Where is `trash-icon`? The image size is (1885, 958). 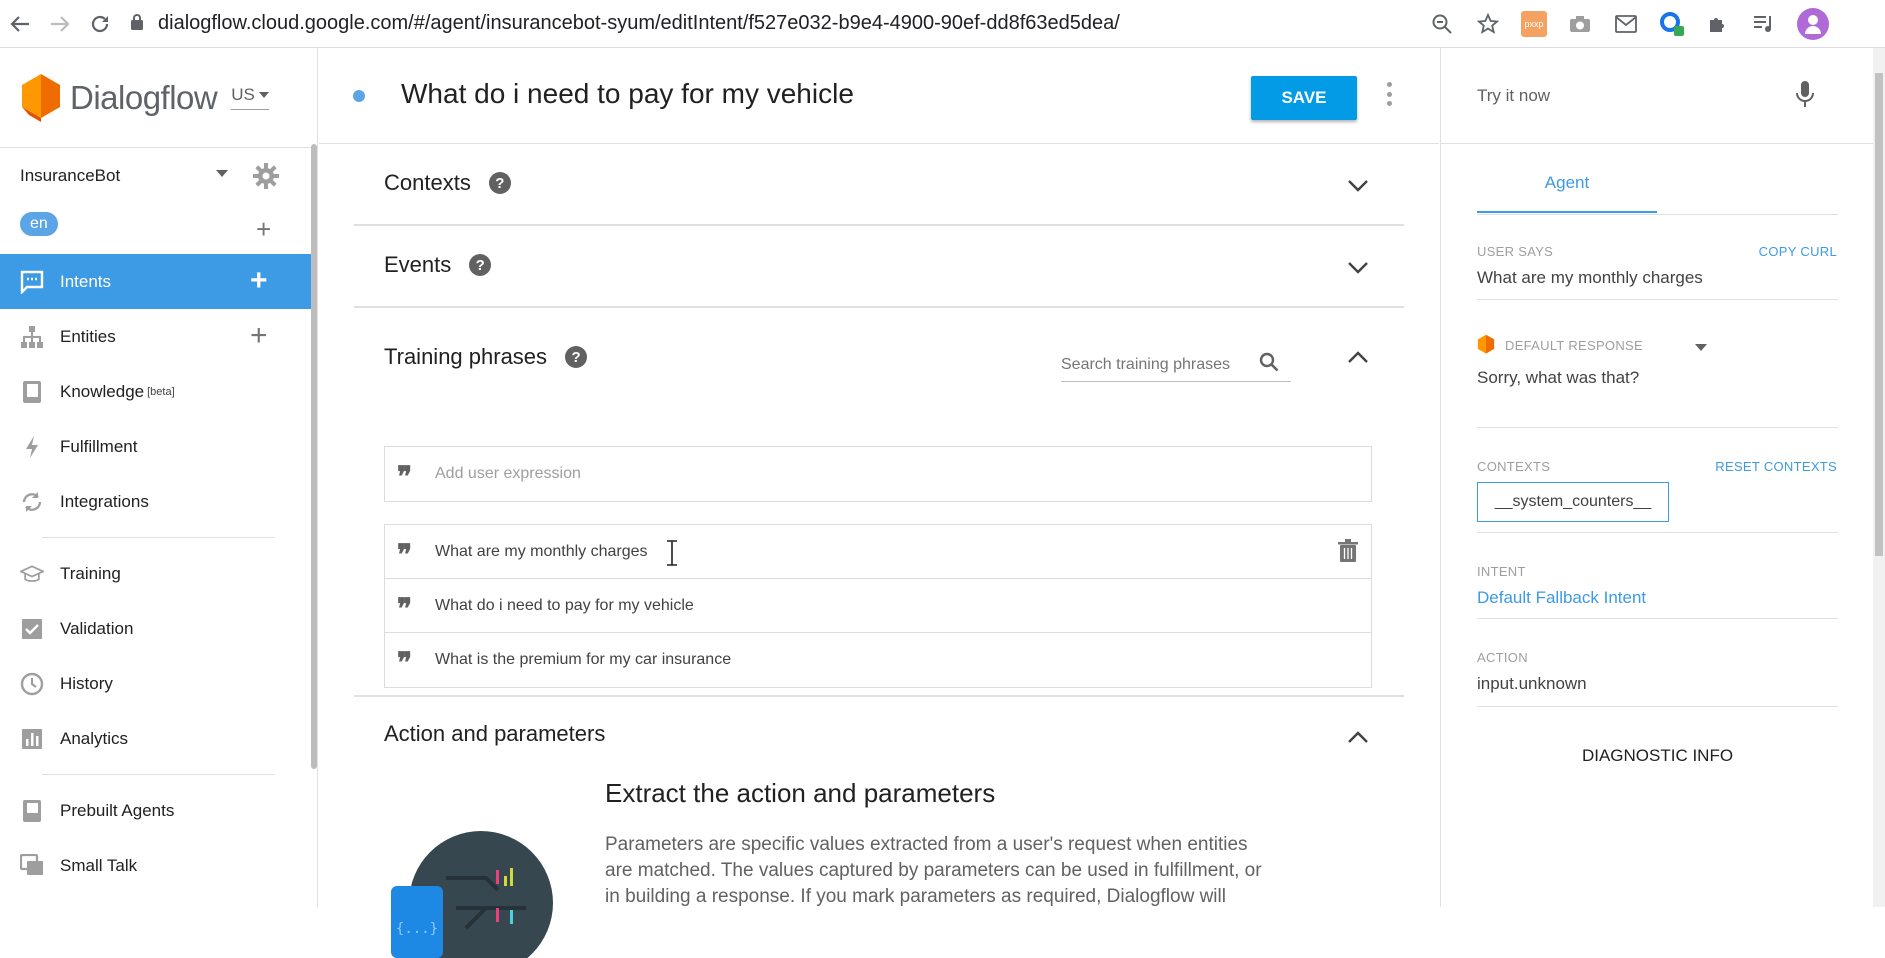 trash-icon is located at coordinates (1348, 551).